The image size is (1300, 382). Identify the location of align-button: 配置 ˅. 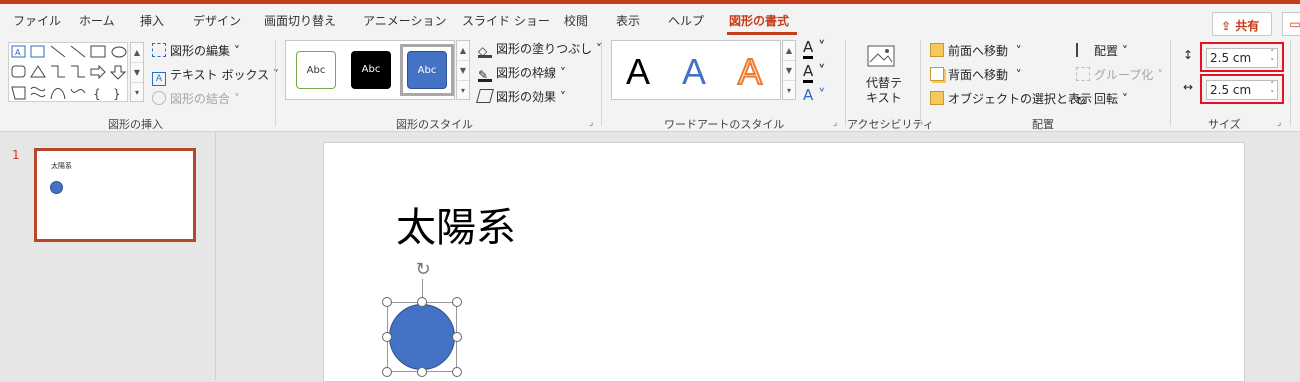
(1102, 50).